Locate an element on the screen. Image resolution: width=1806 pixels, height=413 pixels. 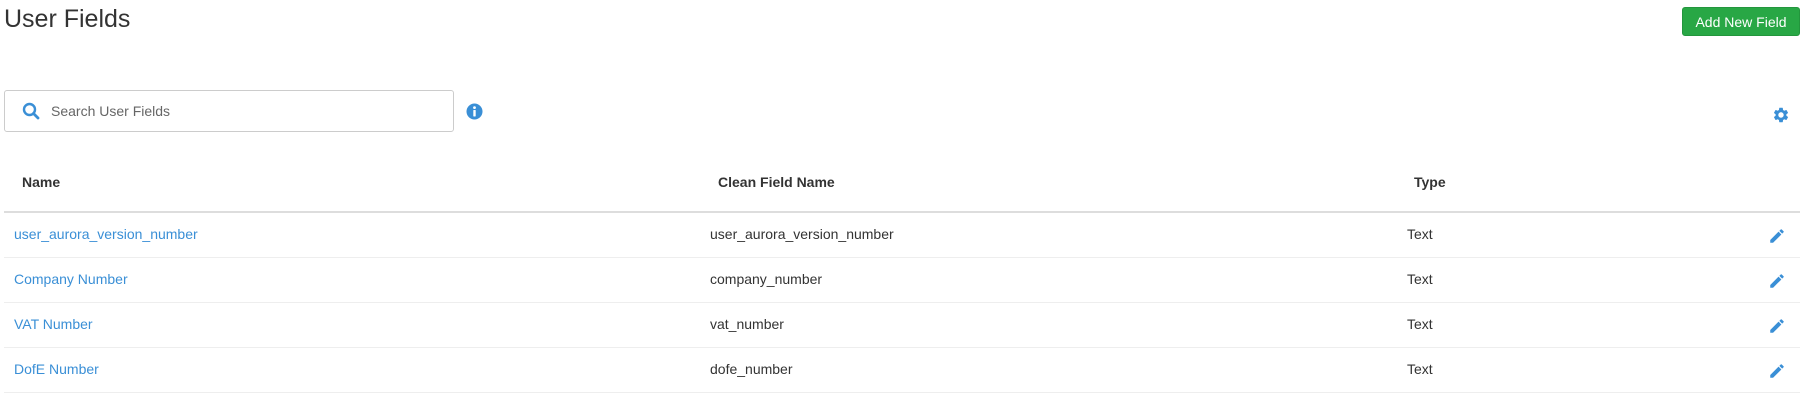
add-new-field-button: Add New Field is located at coordinates (1741, 21).